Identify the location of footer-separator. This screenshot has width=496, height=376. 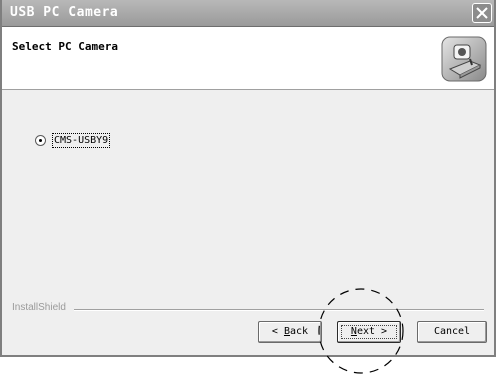
(279, 310).